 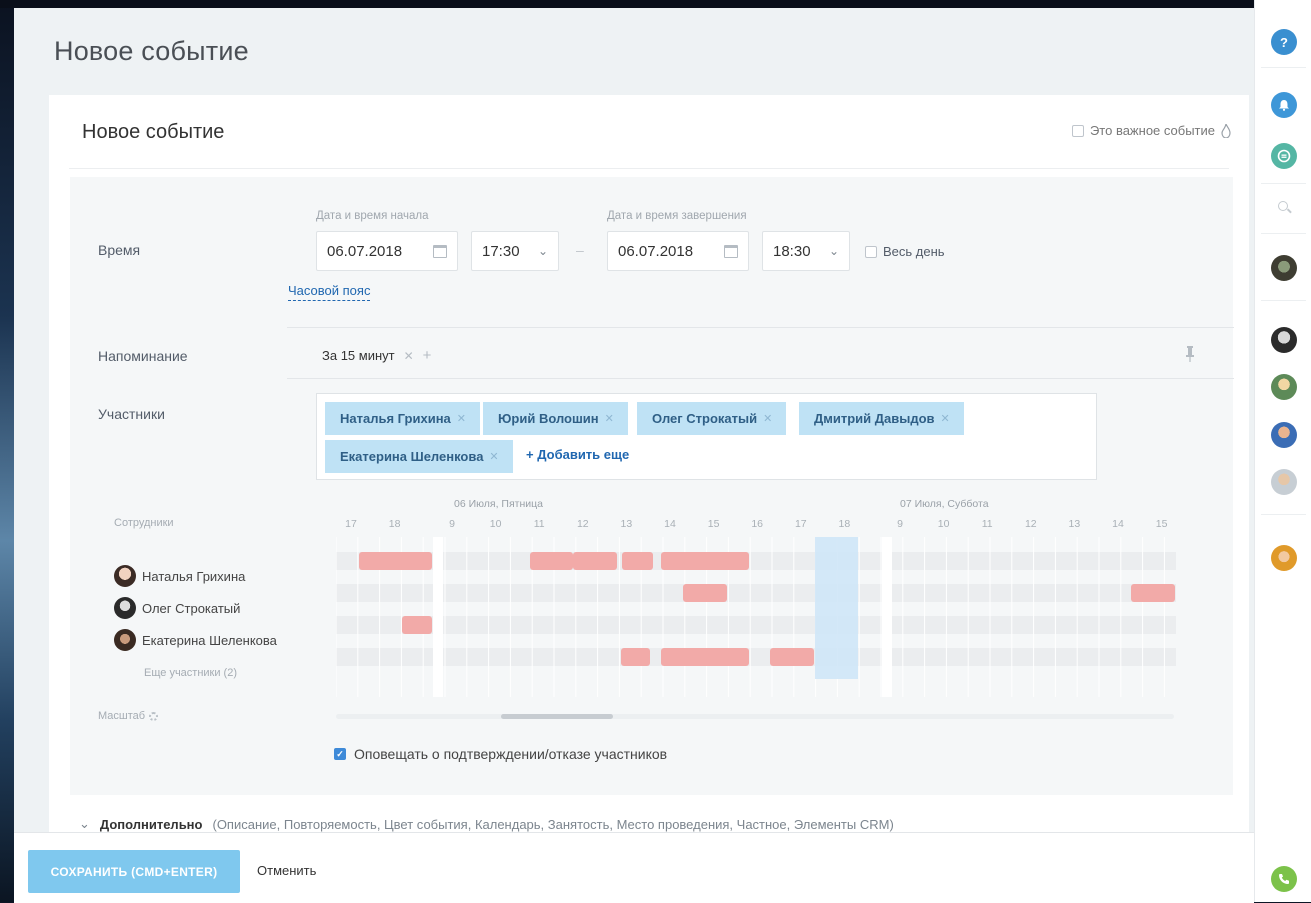 I want to click on gear-icon, so click(x=154, y=716).